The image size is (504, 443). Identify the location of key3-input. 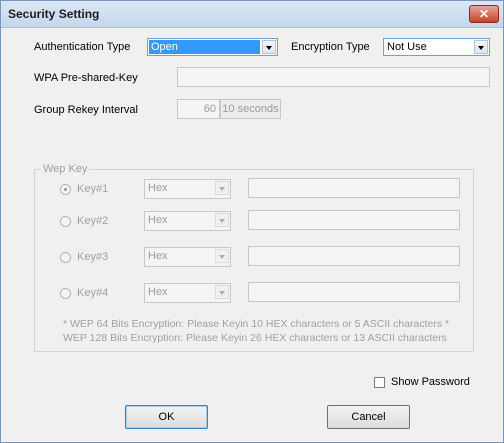
(354, 256).